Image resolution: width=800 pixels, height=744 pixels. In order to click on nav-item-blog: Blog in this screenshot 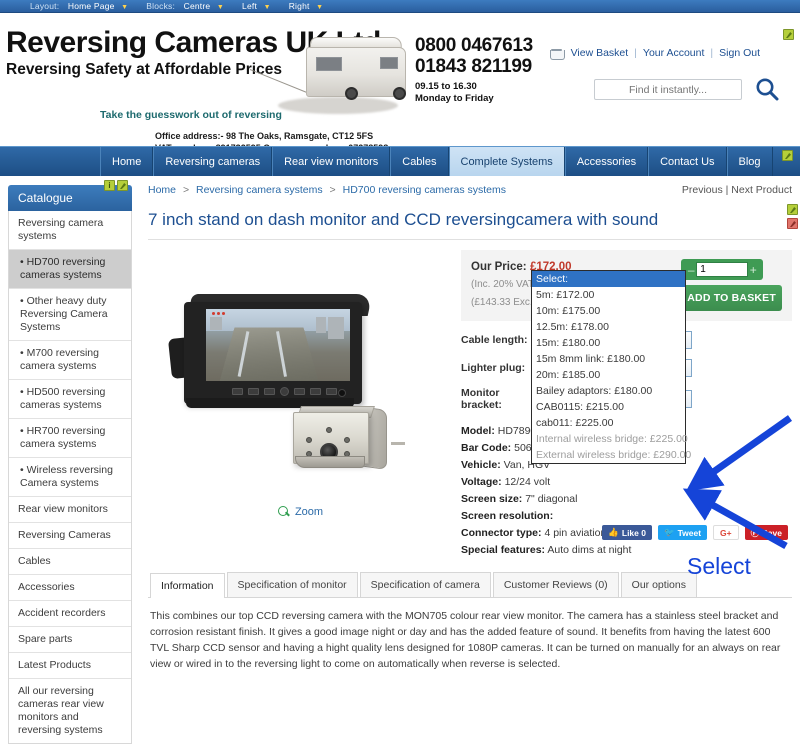, I will do `click(749, 161)`.